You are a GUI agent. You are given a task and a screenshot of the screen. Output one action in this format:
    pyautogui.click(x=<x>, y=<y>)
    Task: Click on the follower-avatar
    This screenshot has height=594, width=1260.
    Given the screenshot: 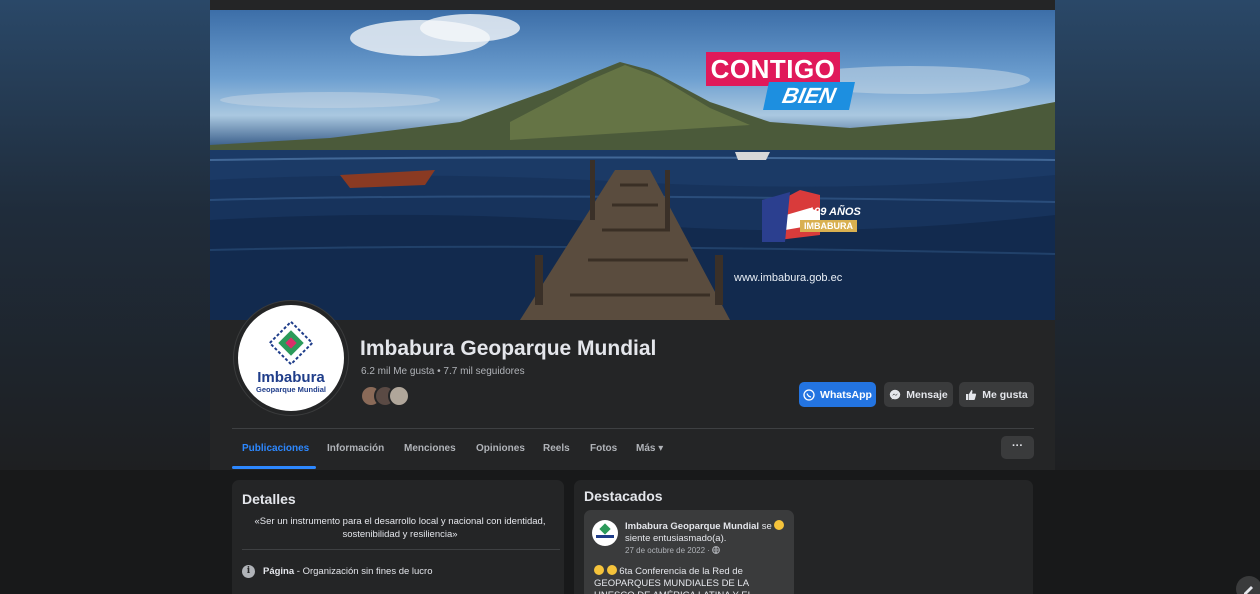 What is the action you would take?
    pyautogui.click(x=399, y=396)
    